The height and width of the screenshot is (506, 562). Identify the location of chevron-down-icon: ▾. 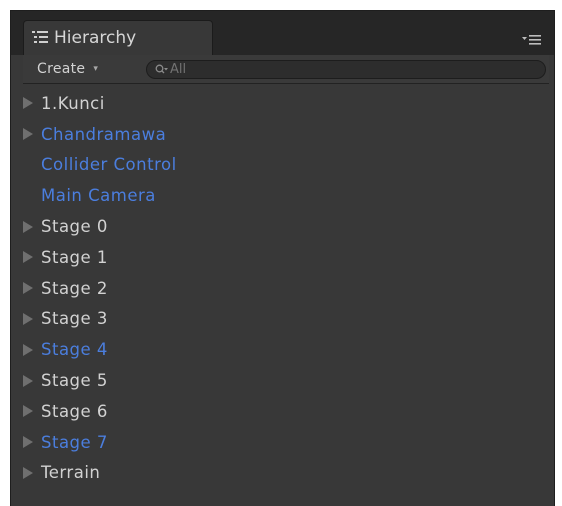
(96, 69).